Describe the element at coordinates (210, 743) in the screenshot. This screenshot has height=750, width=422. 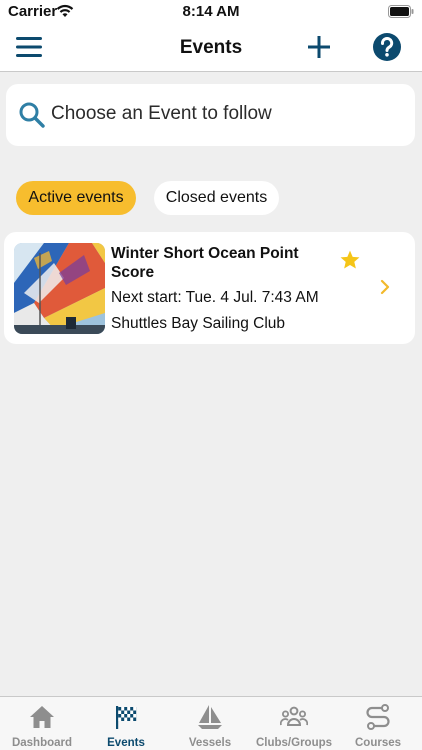
I see `tab-label: Vessels` at that location.